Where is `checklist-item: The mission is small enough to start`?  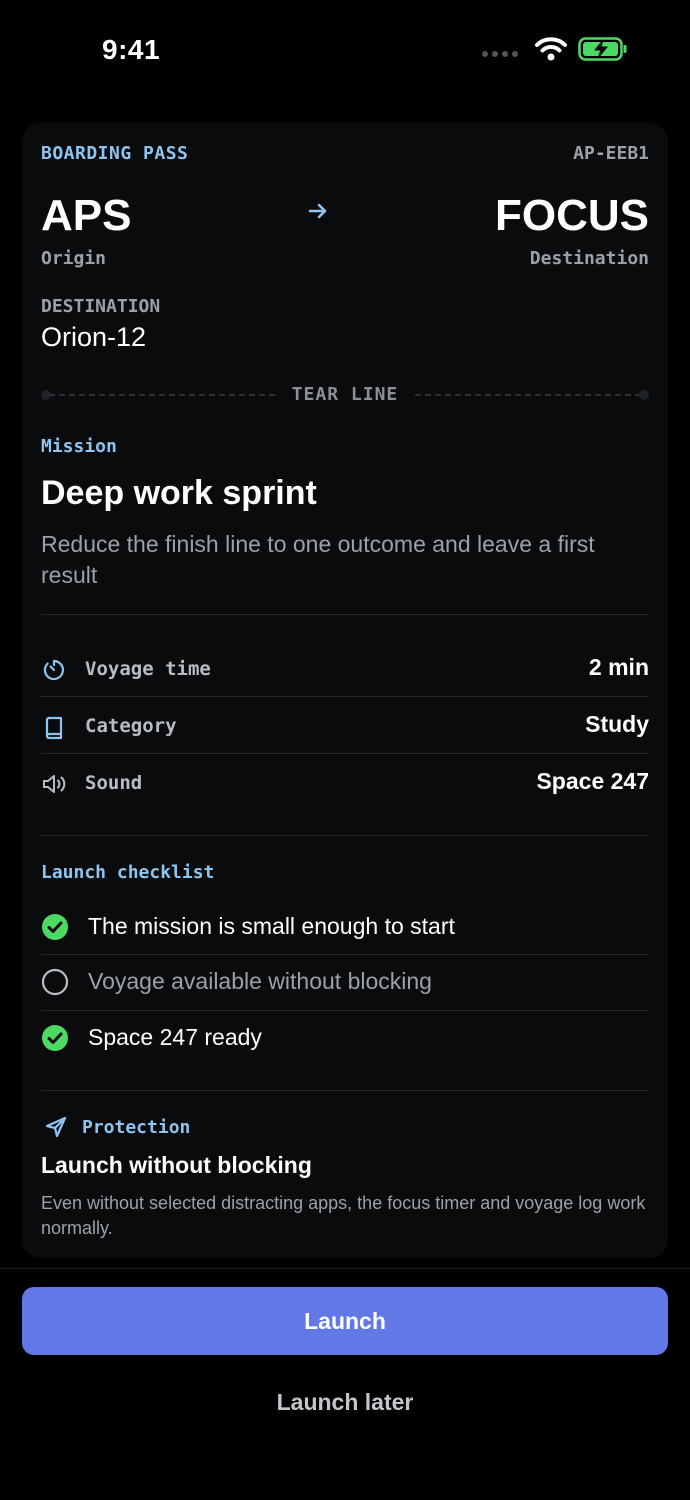 checklist-item: The mission is small enough to start is located at coordinates (345, 927).